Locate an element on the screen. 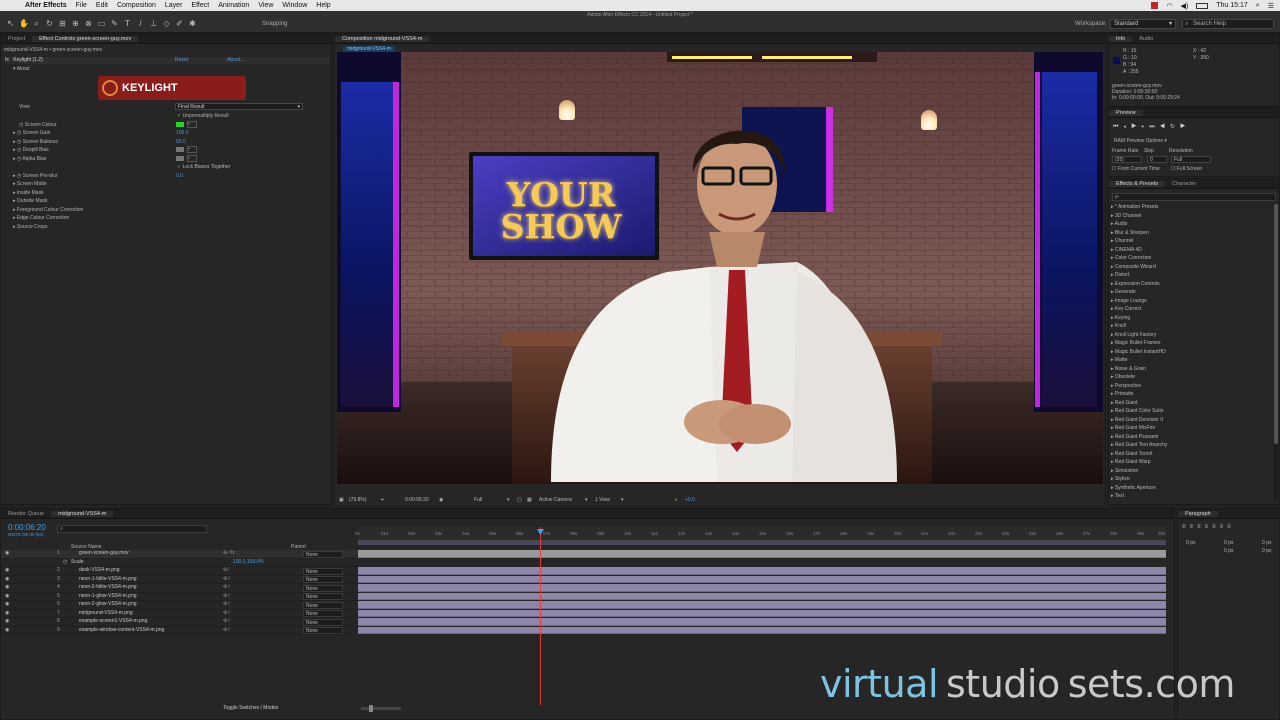  effect-category: ▸ Image Lounge is located at coordinates (1129, 301).